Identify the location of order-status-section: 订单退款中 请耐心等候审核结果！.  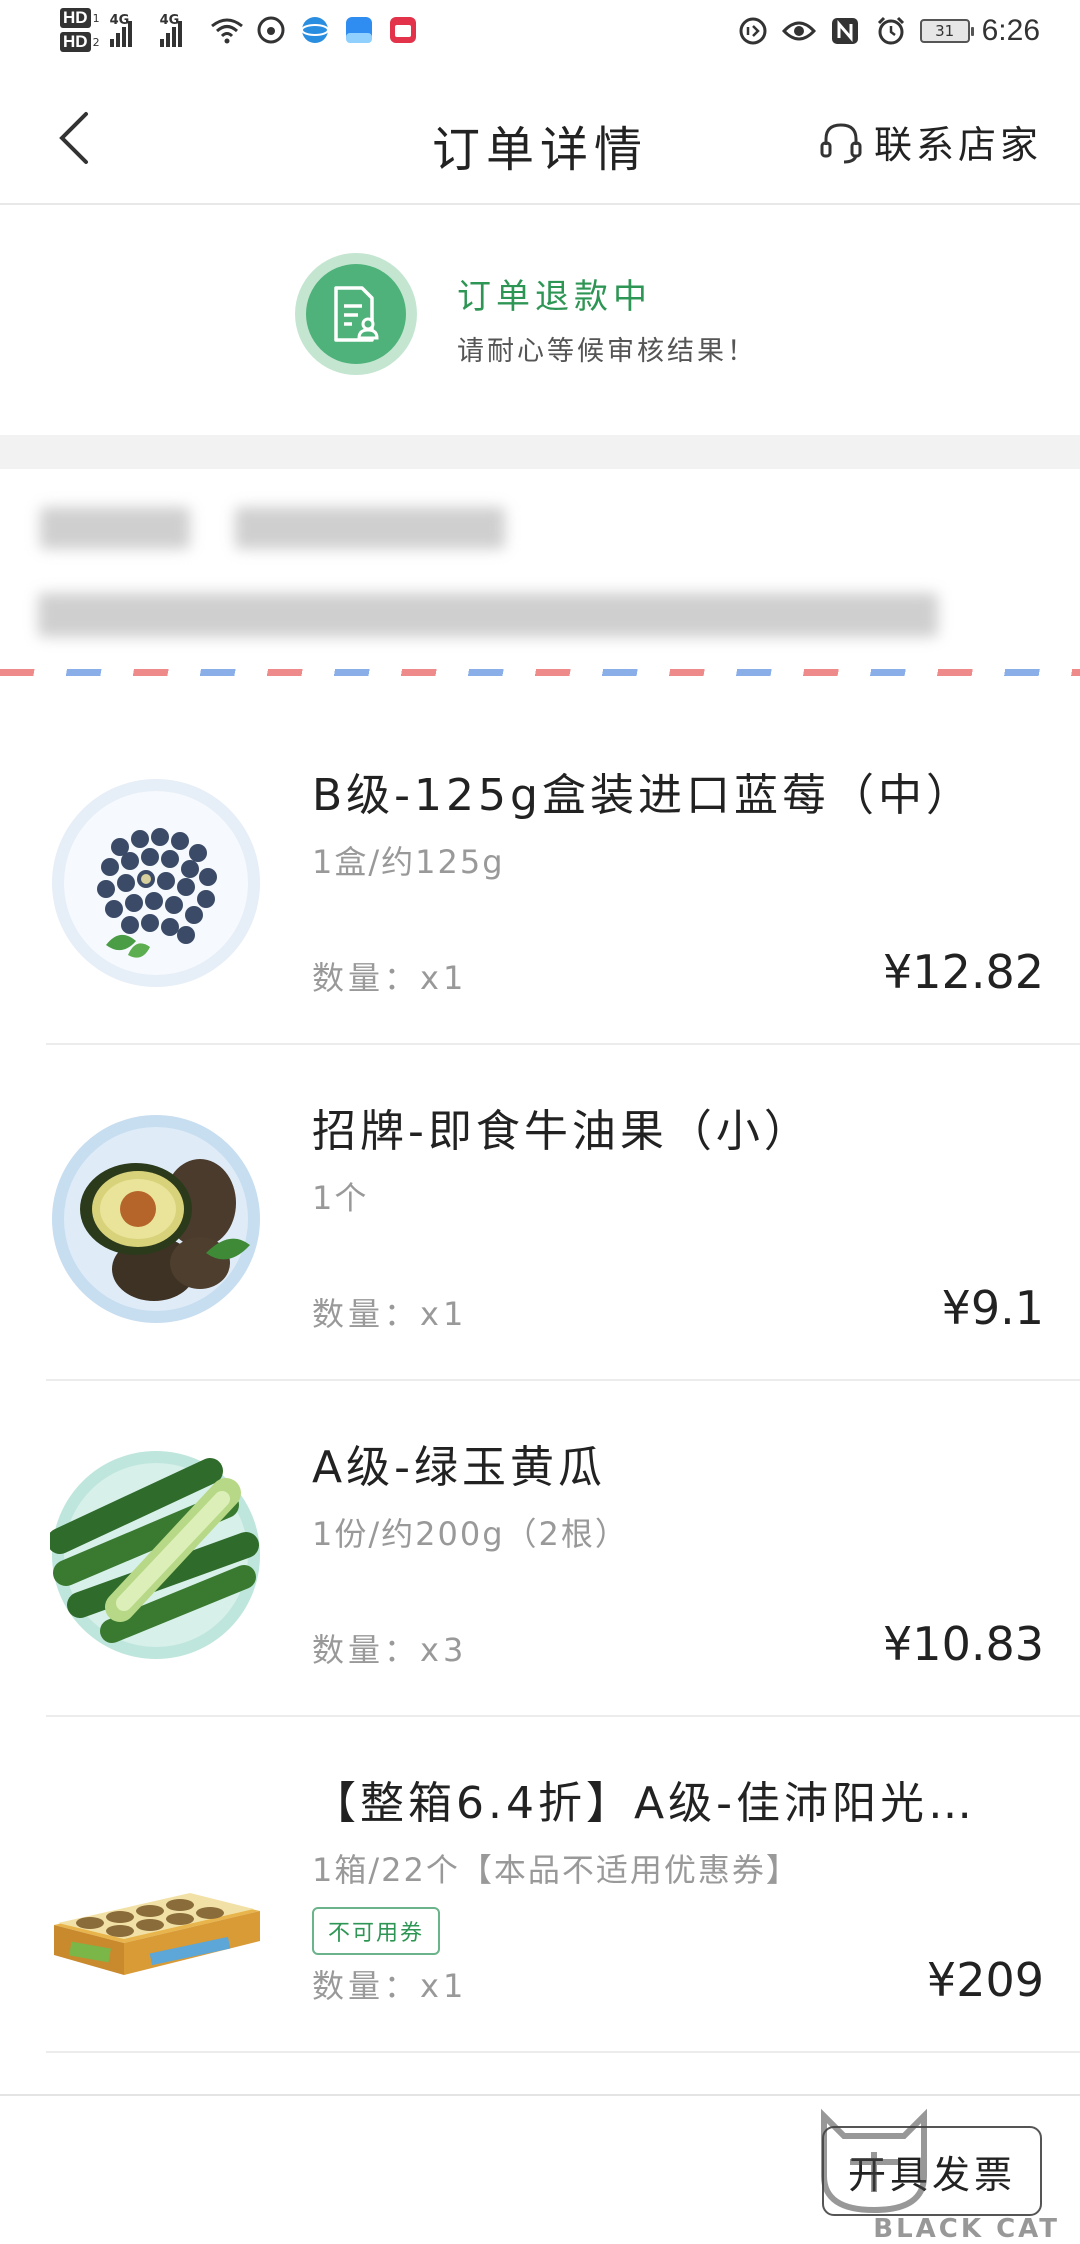
(540, 321).